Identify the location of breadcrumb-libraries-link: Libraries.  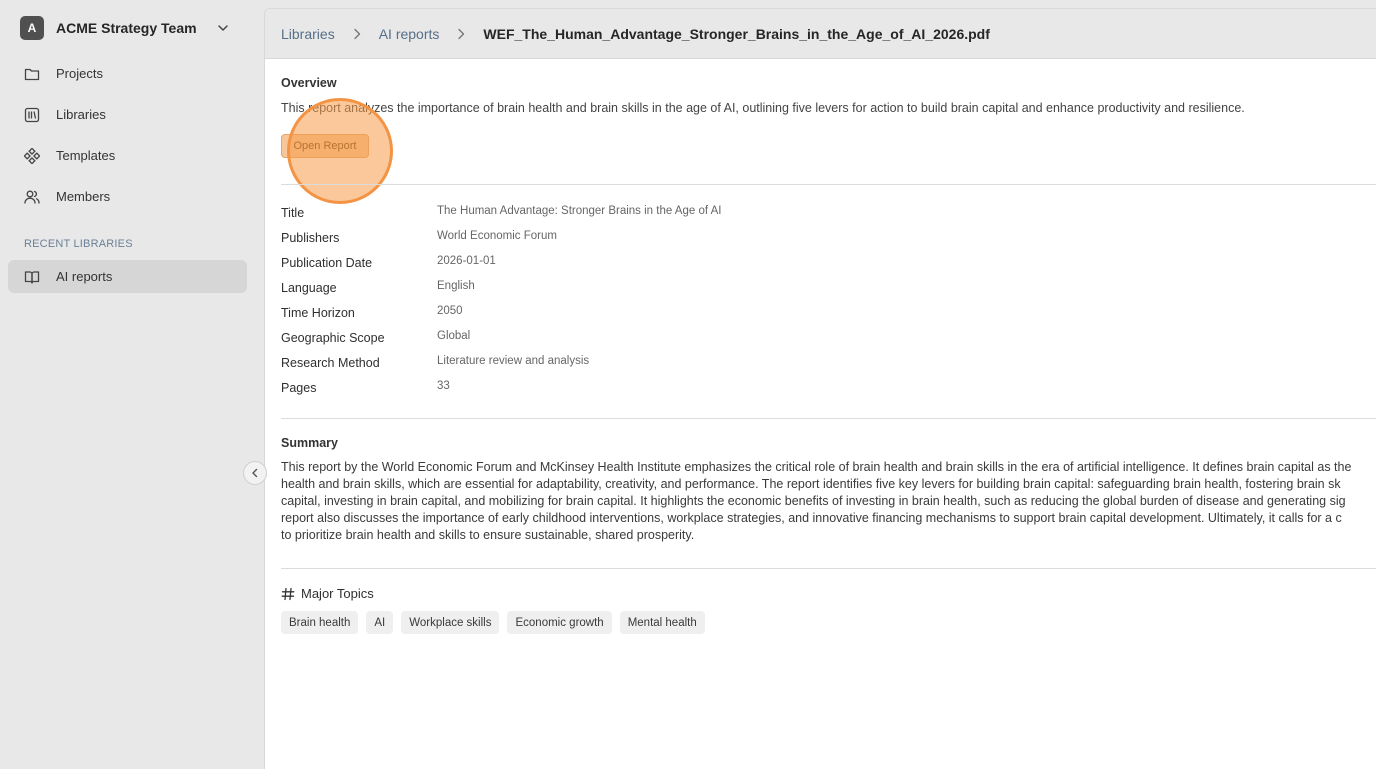
(308, 34).